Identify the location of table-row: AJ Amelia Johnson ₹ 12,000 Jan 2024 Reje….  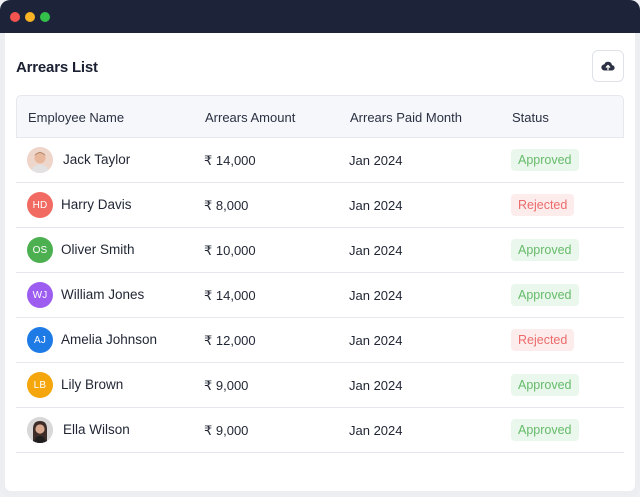
(320, 340).